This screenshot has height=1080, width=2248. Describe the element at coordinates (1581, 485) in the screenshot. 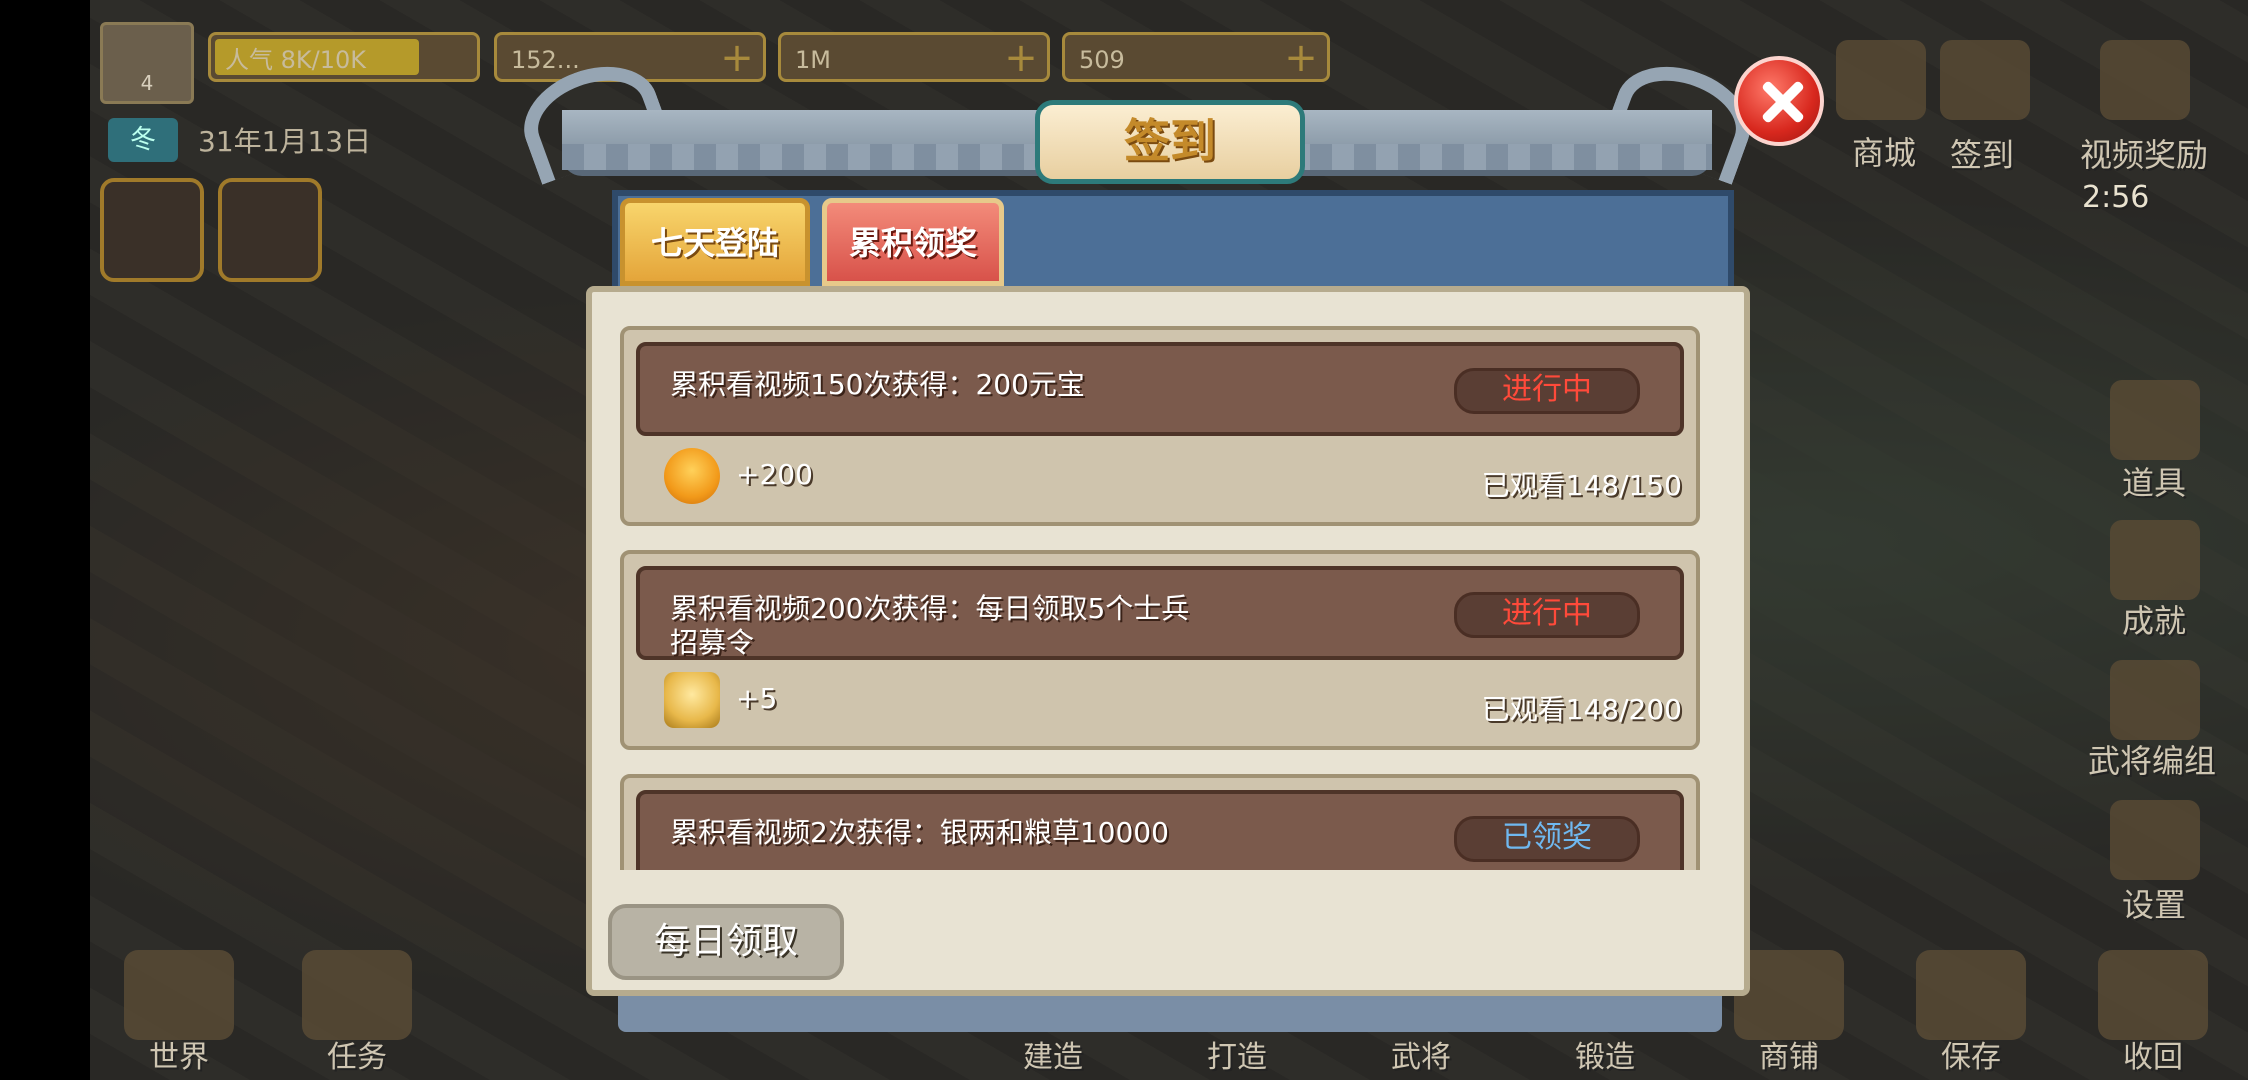

I see `watch-progress: 已观看148/150` at that location.